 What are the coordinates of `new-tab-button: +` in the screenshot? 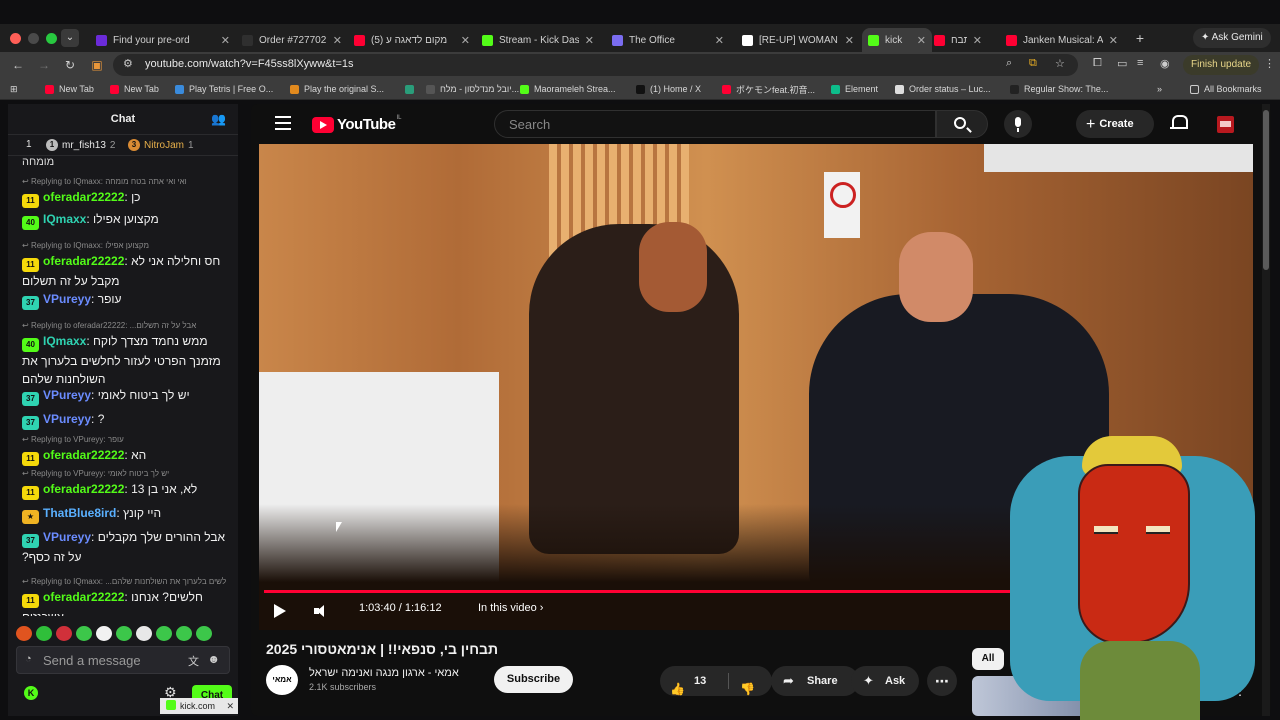 It's located at (1140, 38).